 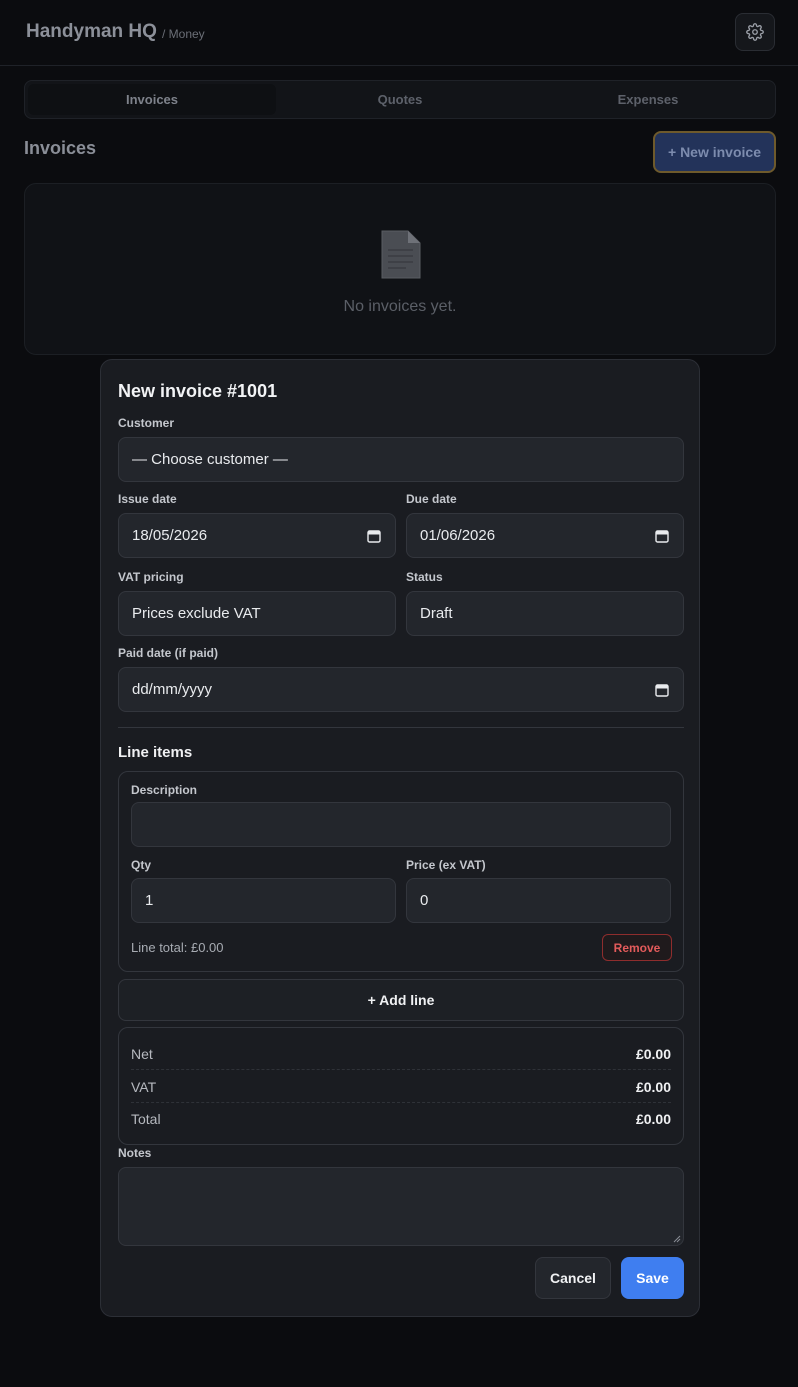 I want to click on brand-title: Handyman HQ, so click(x=91, y=31).